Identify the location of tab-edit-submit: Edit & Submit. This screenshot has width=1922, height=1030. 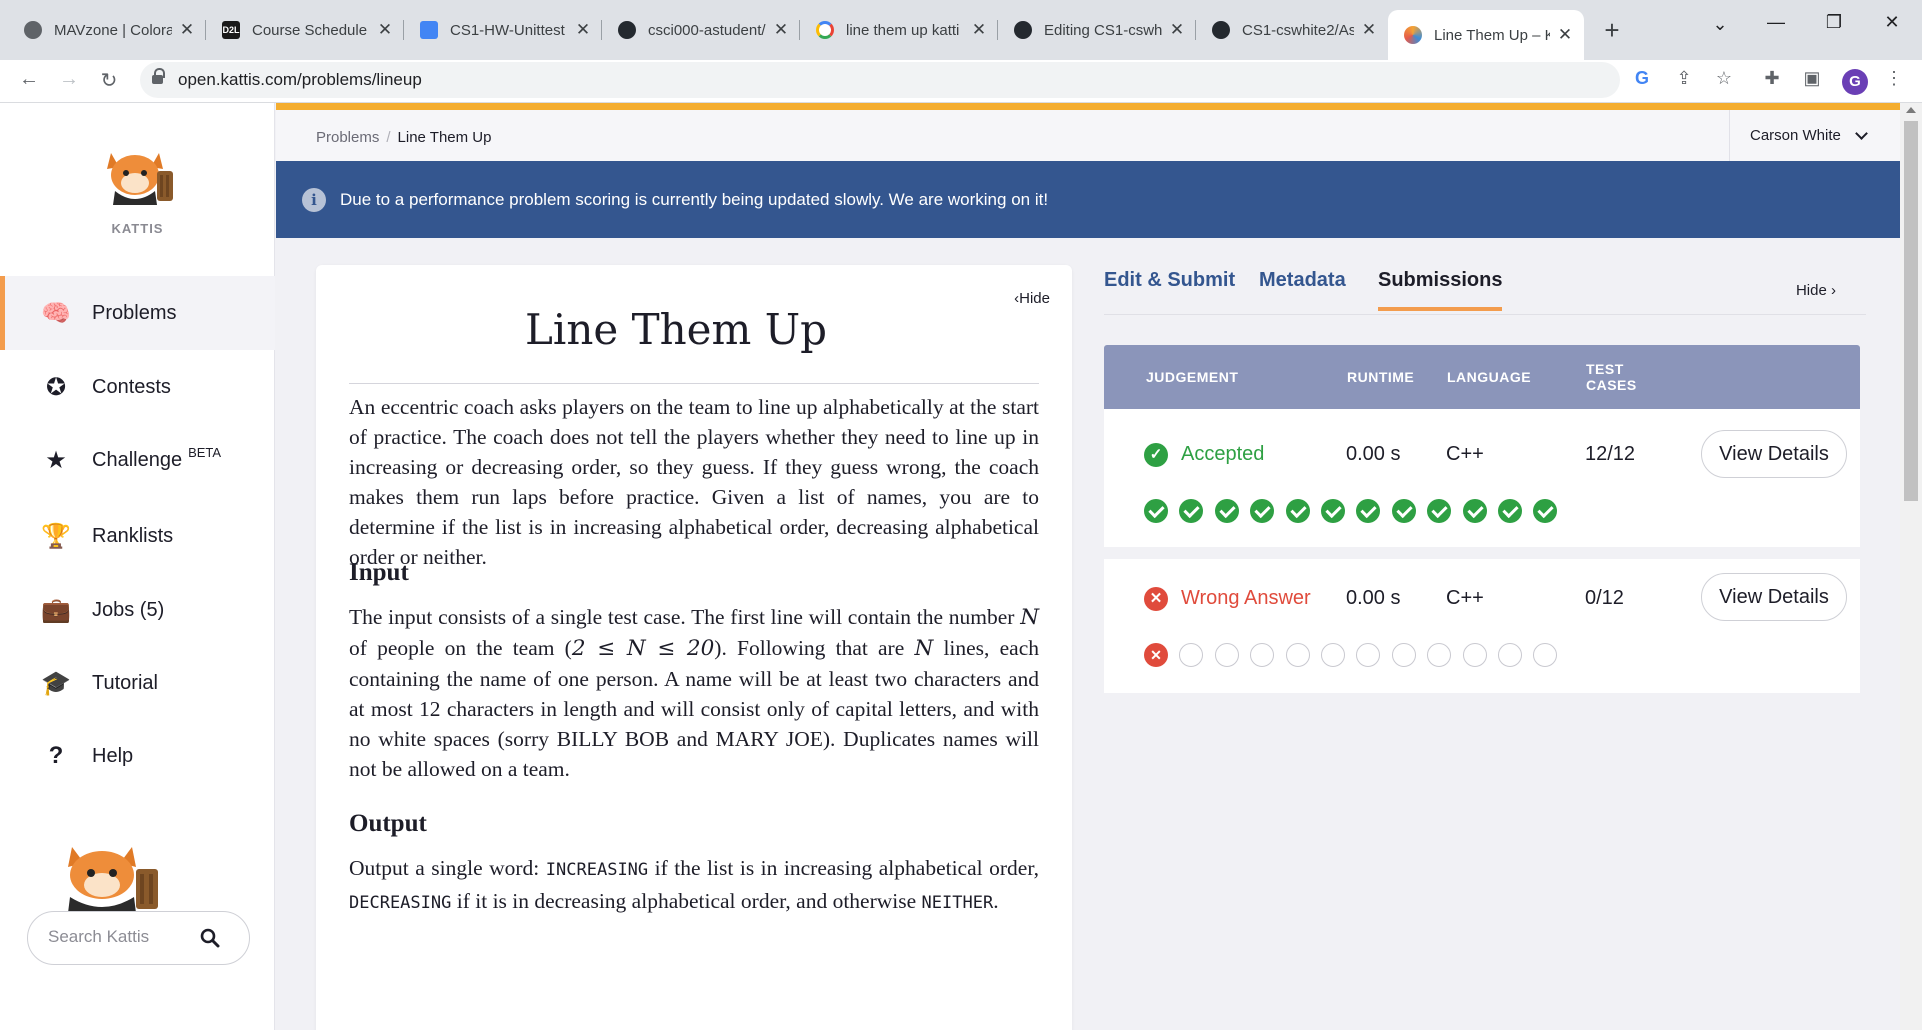
(1169, 280).